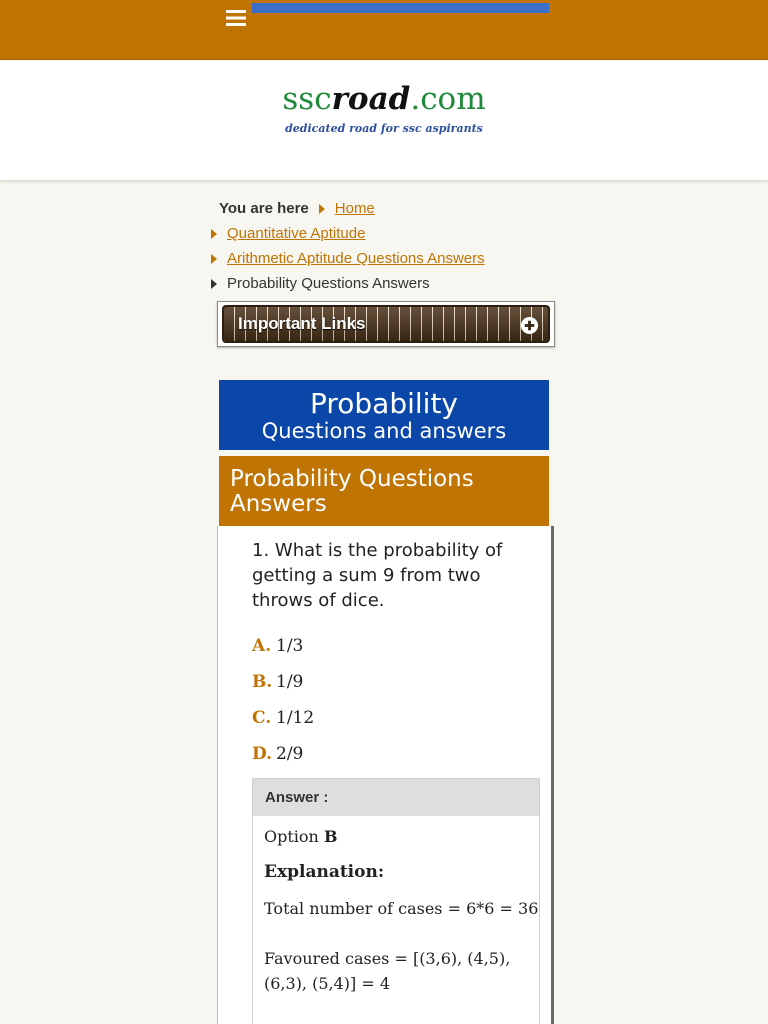 This screenshot has height=1024, width=768. Describe the element at coordinates (290, 646) in the screenshot. I see `option-value: 1/3` at that location.